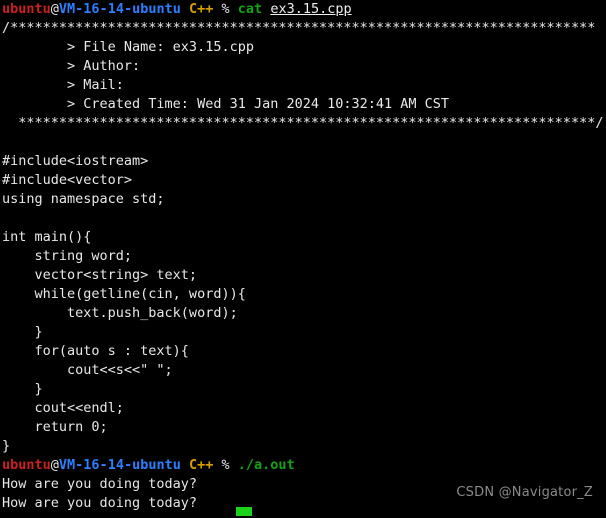 This screenshot has height=518, width=606. I want to click on comment-mail: > Mail:, so click(63, 85).